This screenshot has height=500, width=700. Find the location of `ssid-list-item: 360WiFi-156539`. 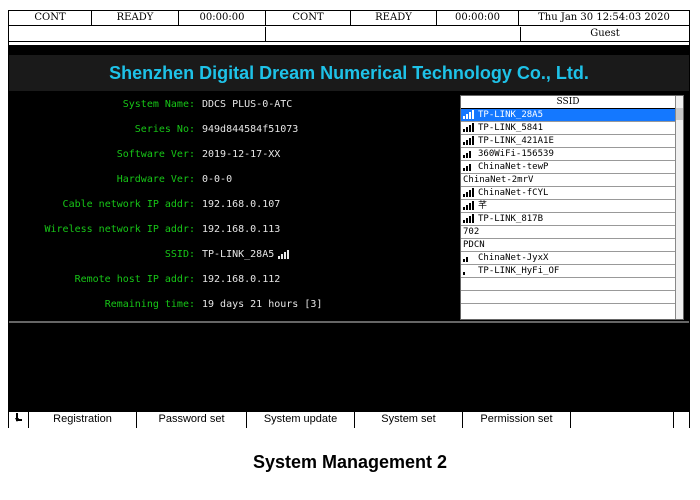

ssid-list-item: 360WiFi-156539 is located at coordinates (568, 154).